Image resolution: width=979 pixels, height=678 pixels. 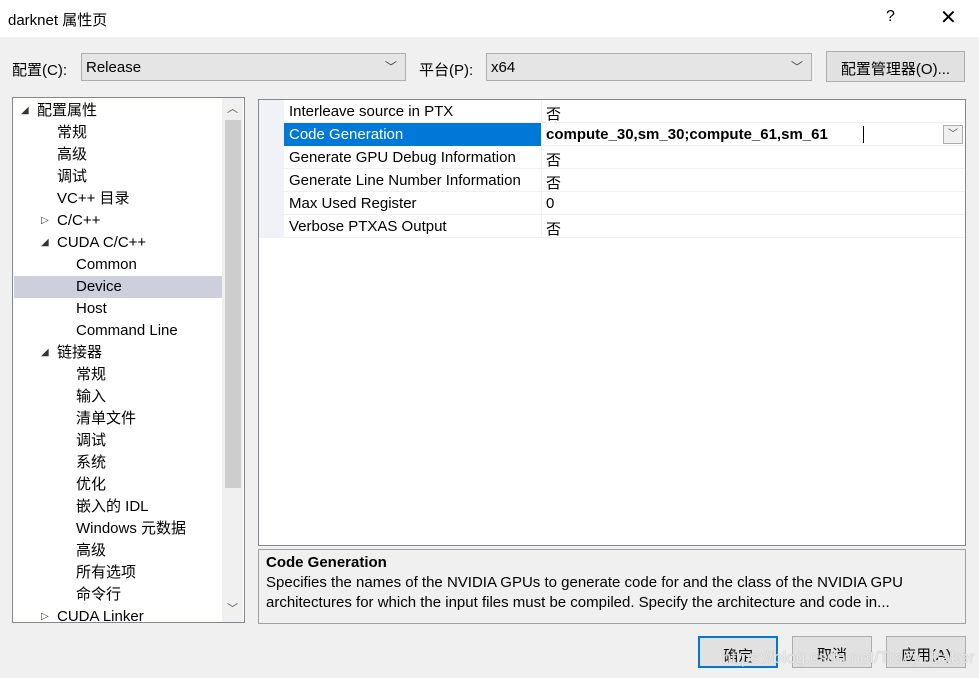 I want to click on property-name: Verbose PTXAS Output, so click(x=368, y=226).